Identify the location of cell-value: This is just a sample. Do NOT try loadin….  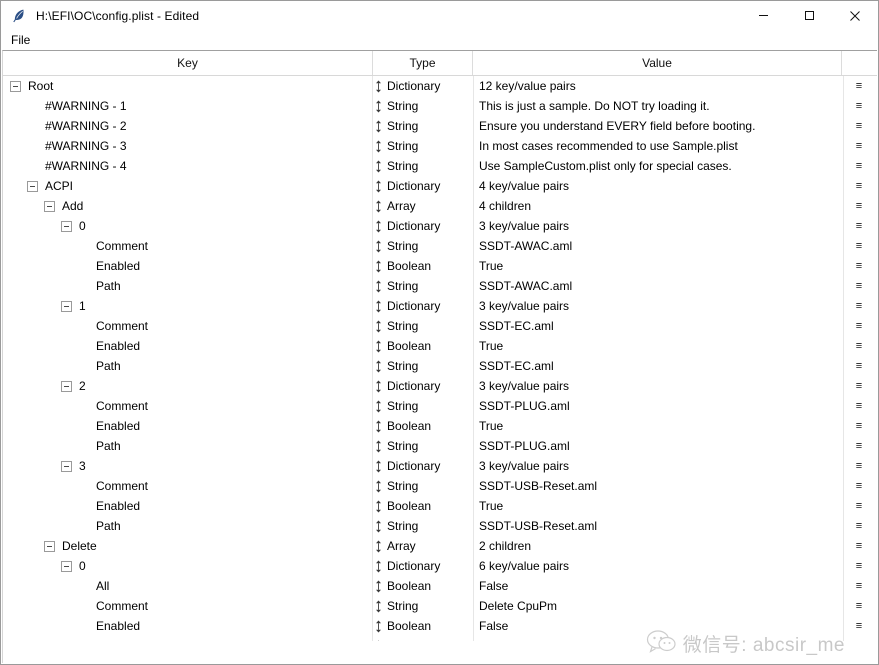
(656, 106).